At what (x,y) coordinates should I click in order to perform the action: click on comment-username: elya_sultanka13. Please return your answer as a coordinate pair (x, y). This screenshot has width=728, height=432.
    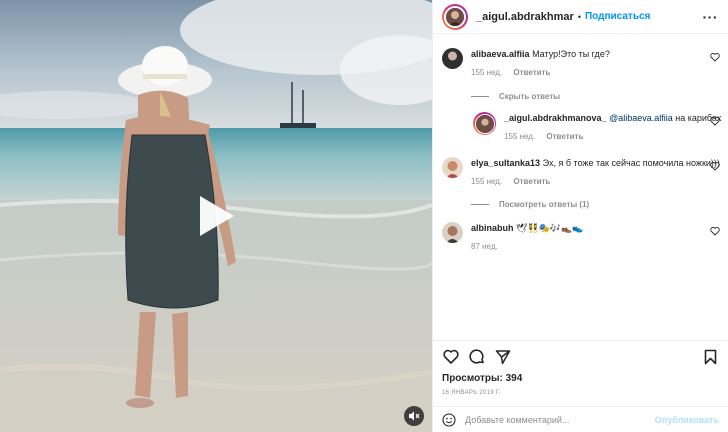
    Looking at the image, I should click on (505, 163).